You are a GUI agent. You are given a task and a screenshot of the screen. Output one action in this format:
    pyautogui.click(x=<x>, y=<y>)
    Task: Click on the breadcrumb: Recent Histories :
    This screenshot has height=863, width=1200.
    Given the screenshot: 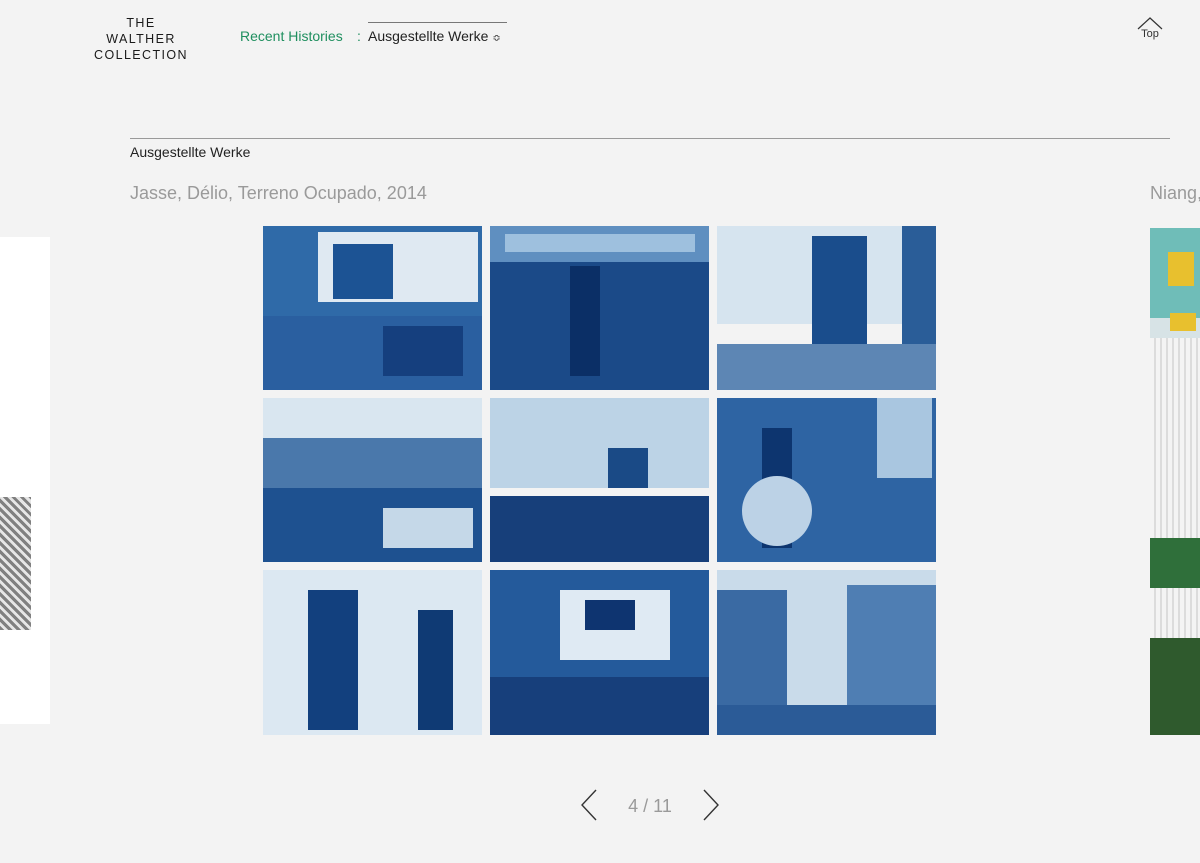 What is the action you would take?
    pyautogui.click(x=300, y=36)
    